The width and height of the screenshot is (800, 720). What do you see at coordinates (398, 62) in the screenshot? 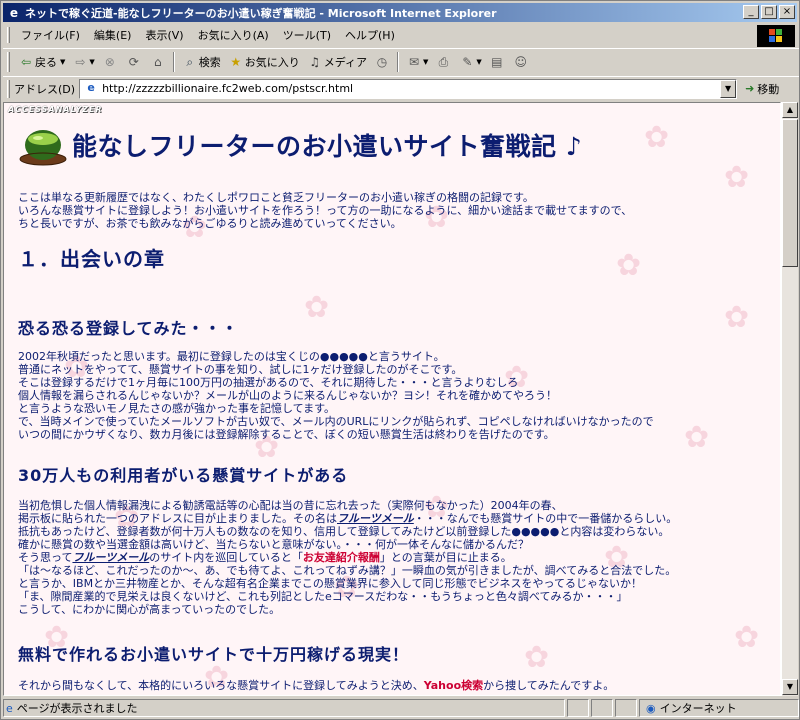
I see `toolbar-separator` at bounding box center [398, 62].